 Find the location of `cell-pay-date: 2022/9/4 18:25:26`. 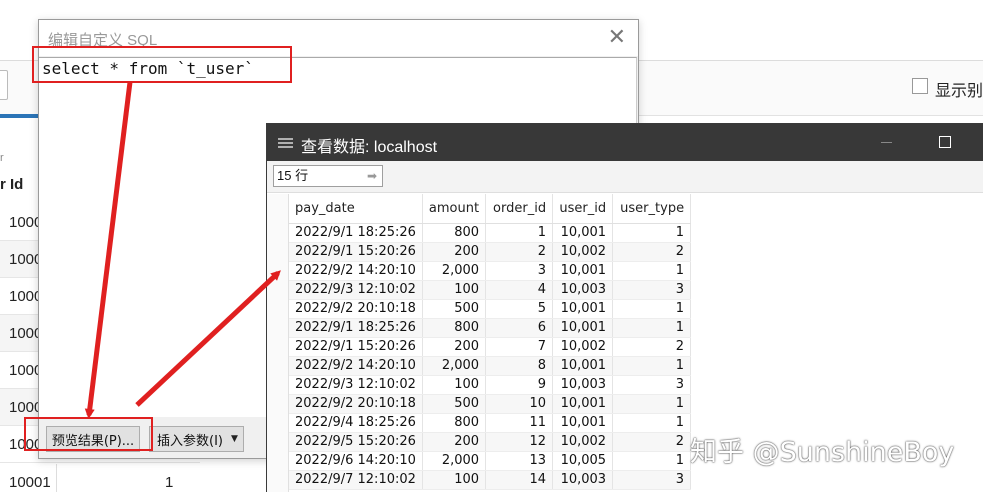

cell-pay-date: 2022/9/4 18:25:26 is located at coordinates (356, 423).